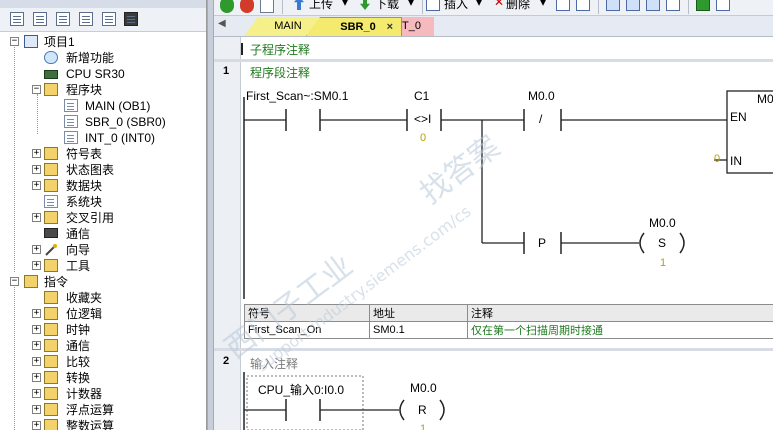 This screenshot has width=773, height=430. I want to click on network-icon, so click(563, 5).